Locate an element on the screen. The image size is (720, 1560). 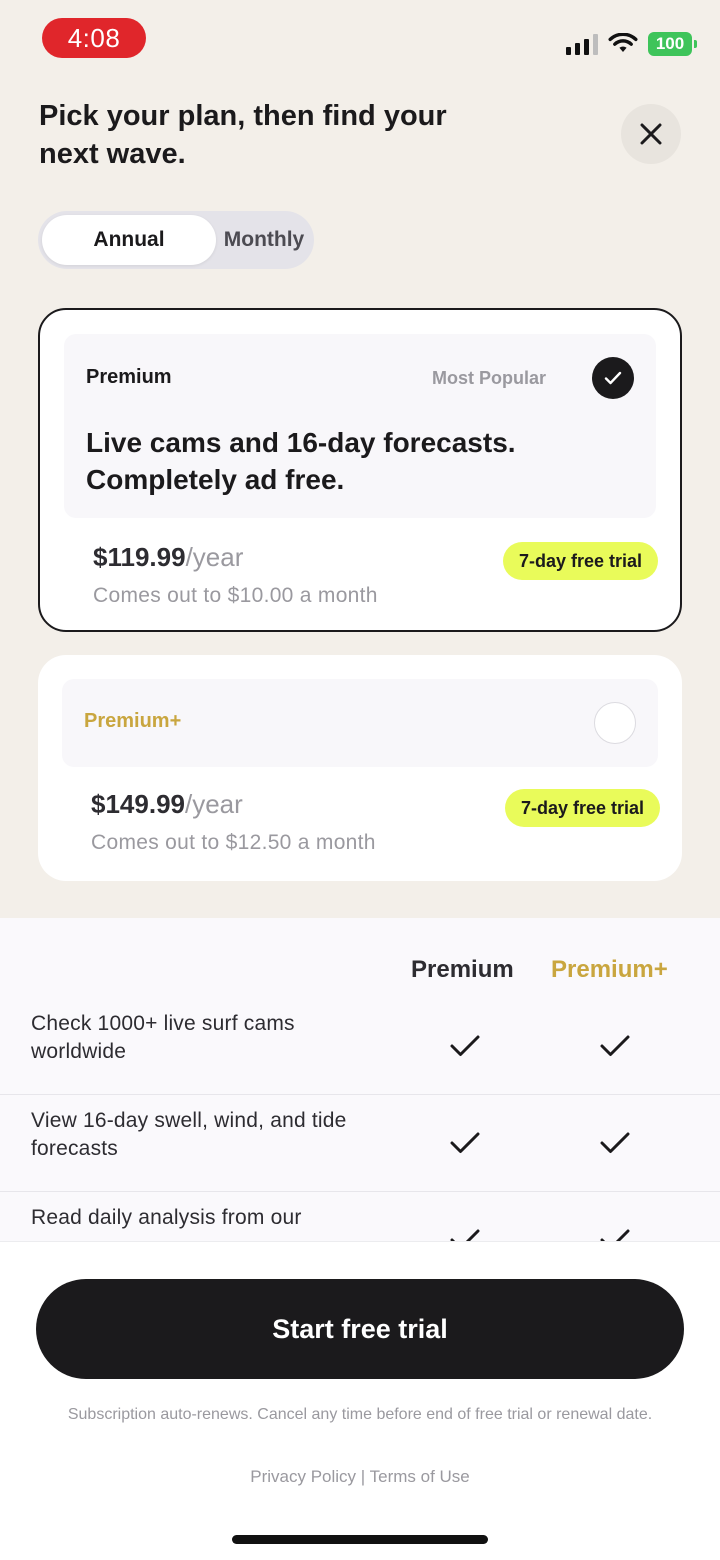
status-bar: 4:08 100 is located at coordinates (360, 40).